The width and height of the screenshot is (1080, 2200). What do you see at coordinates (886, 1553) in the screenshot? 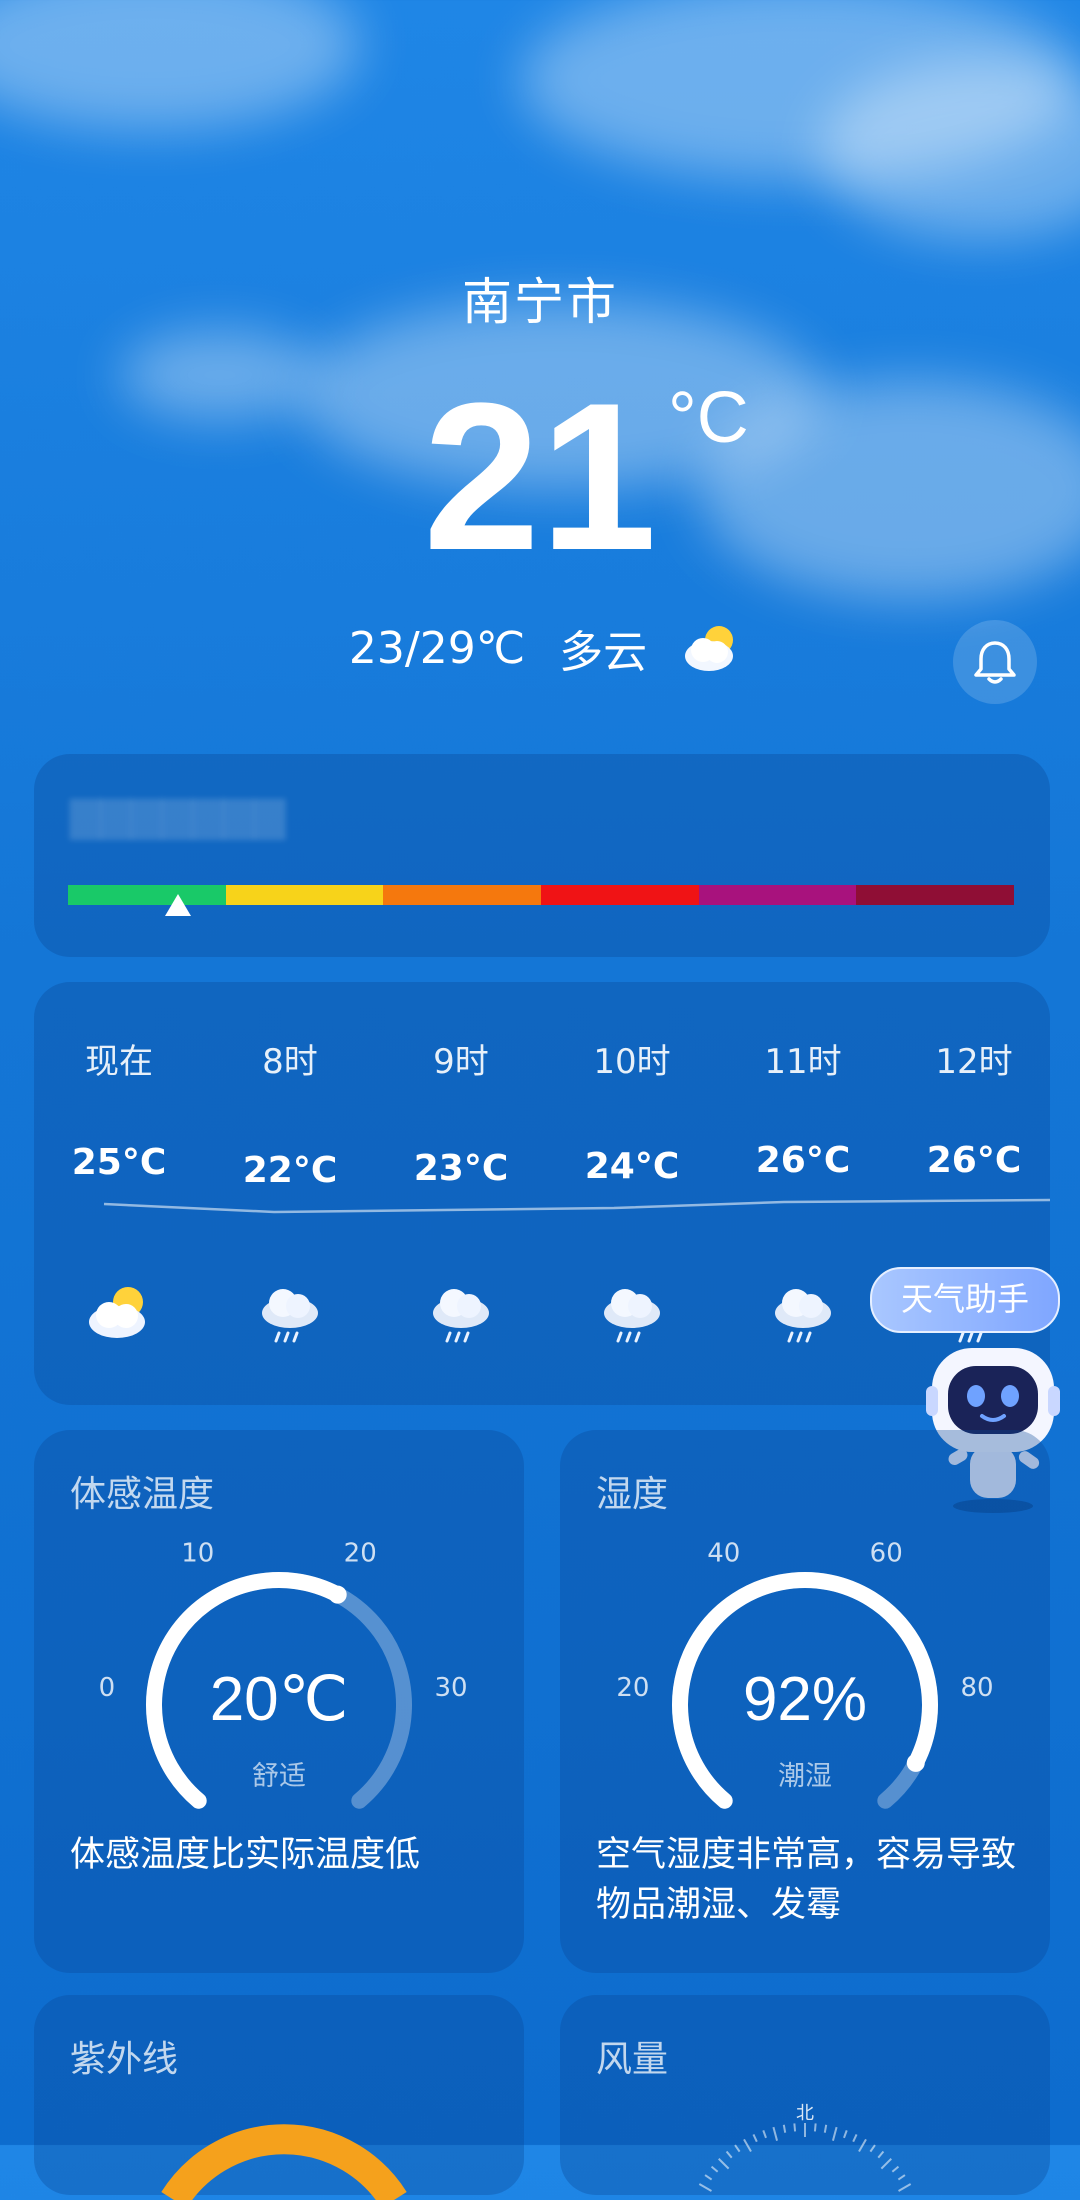
I see `gauge-tick-label: 60` at bounding box center [886, 1553].